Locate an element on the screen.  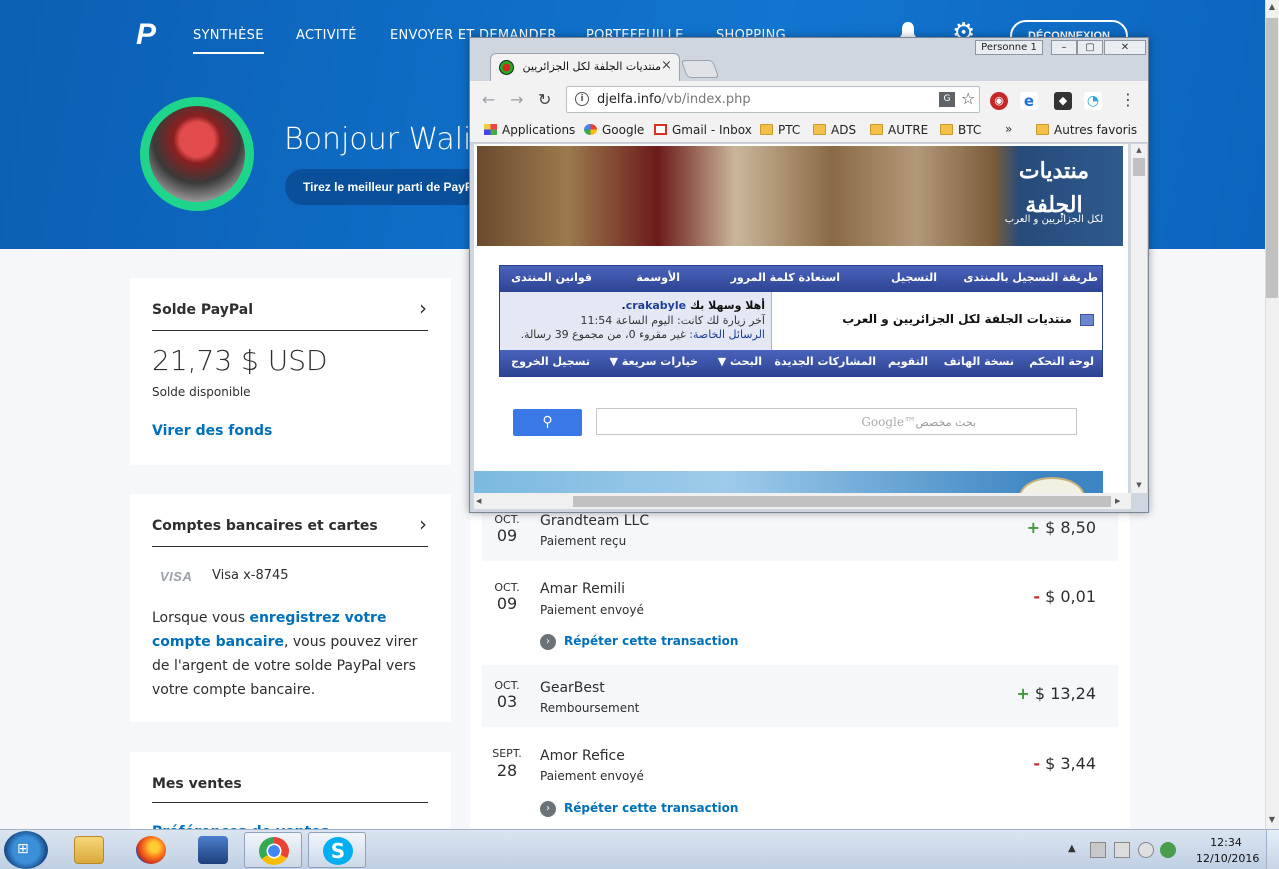
pm-count: غير مقروء 0، من مجموع 39 رسالة. is located at coordinates (603, 334).